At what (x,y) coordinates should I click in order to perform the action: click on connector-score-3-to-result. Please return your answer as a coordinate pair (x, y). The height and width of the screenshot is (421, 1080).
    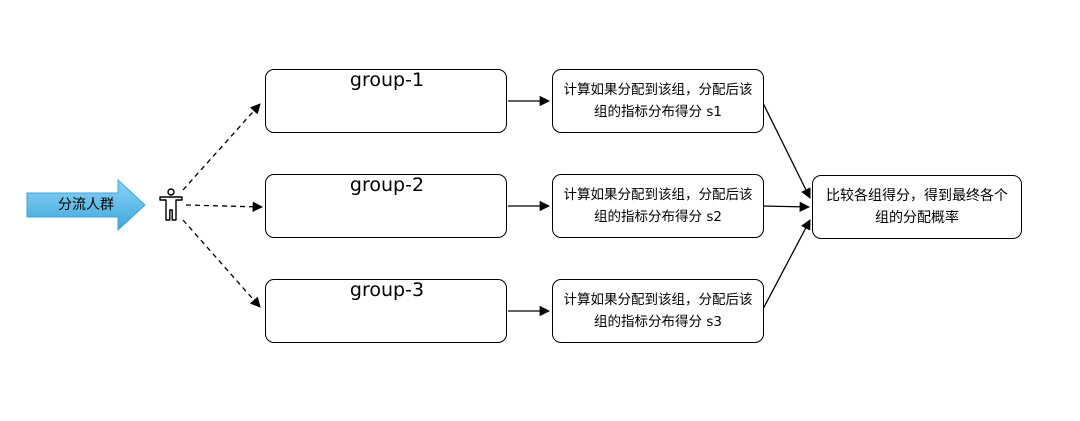
    Looking at the image, I should click on (786, 265).